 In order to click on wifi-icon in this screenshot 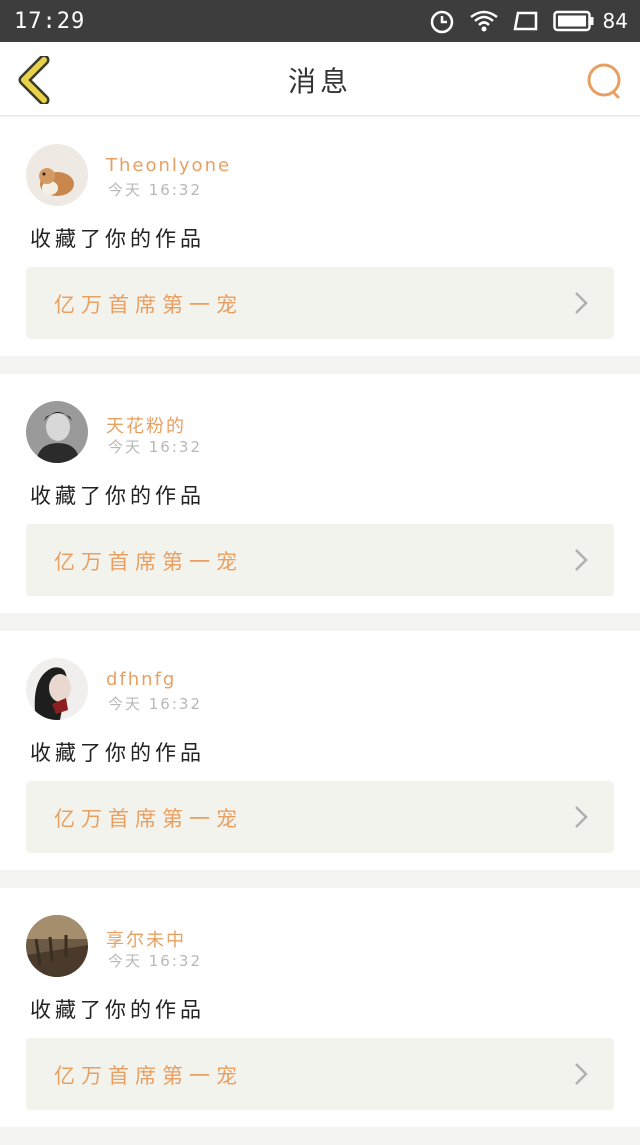, I will do `click(484, 21)`.